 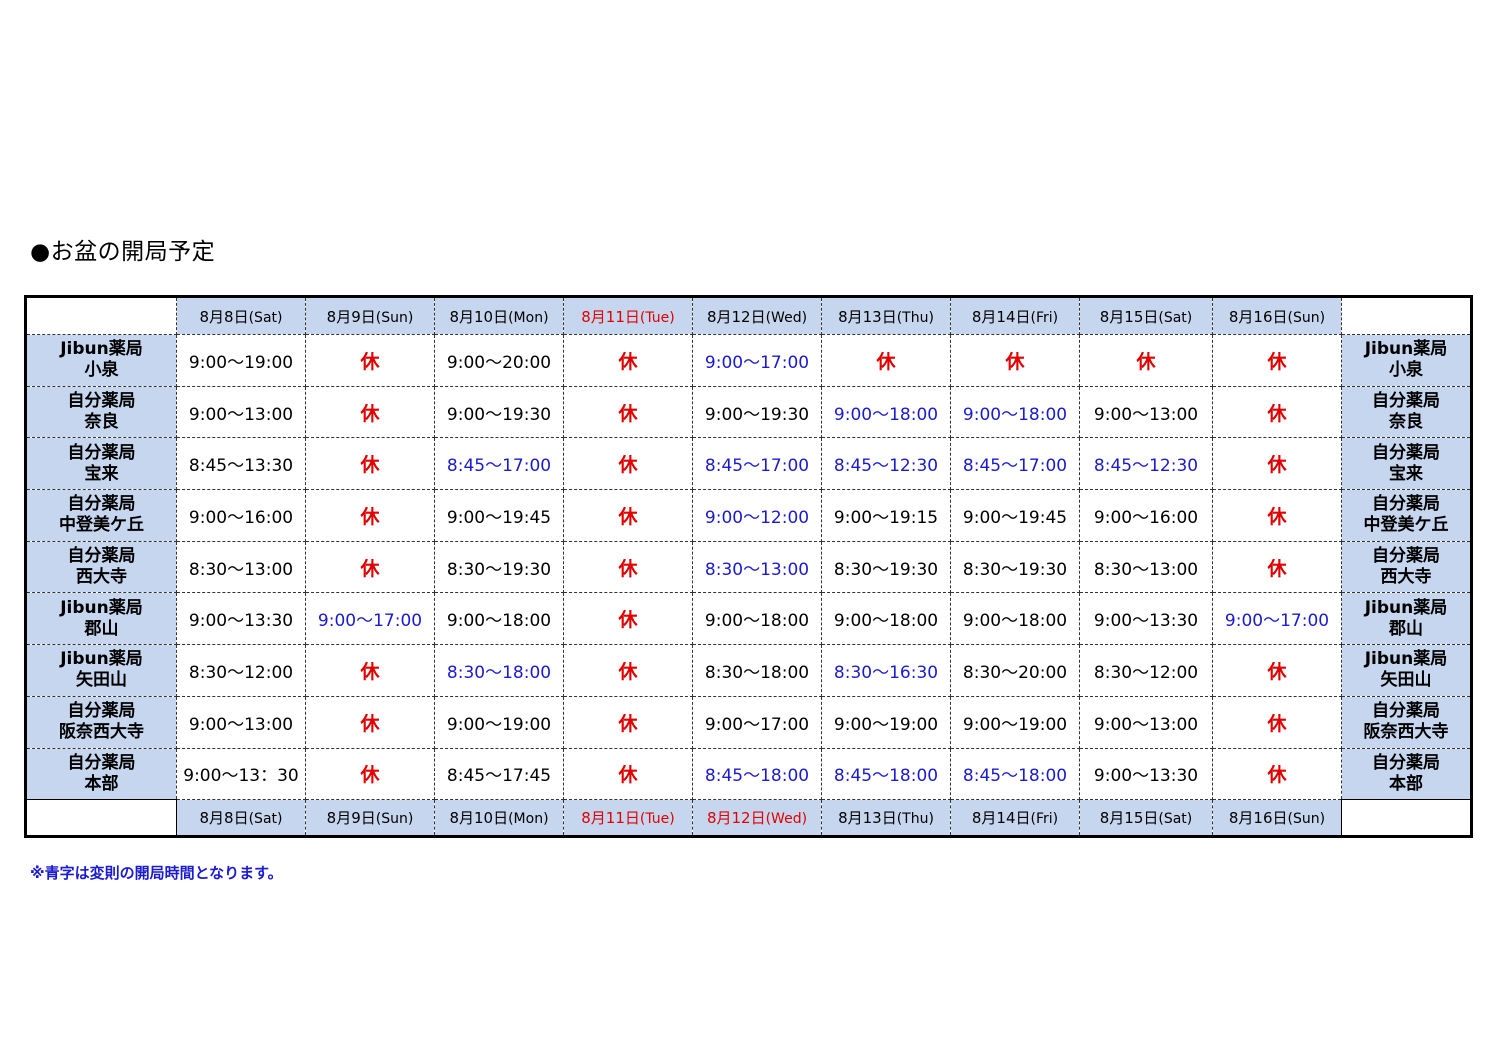 I want to click on pharmacy-name-cell: Jibun薬局 矢田山, so click(x=1406, y=670).